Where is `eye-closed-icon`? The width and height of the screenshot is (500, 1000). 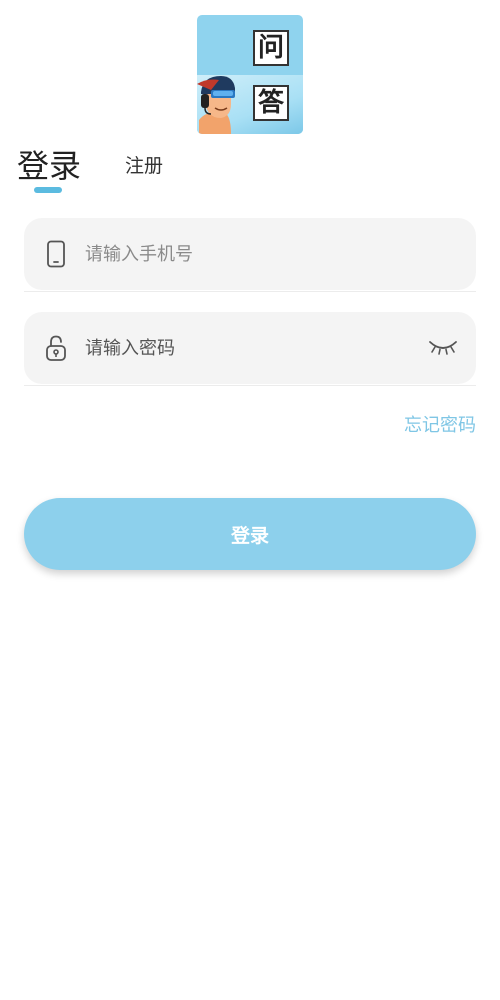 eye-closed-icon is located at coordinates (443, 347).